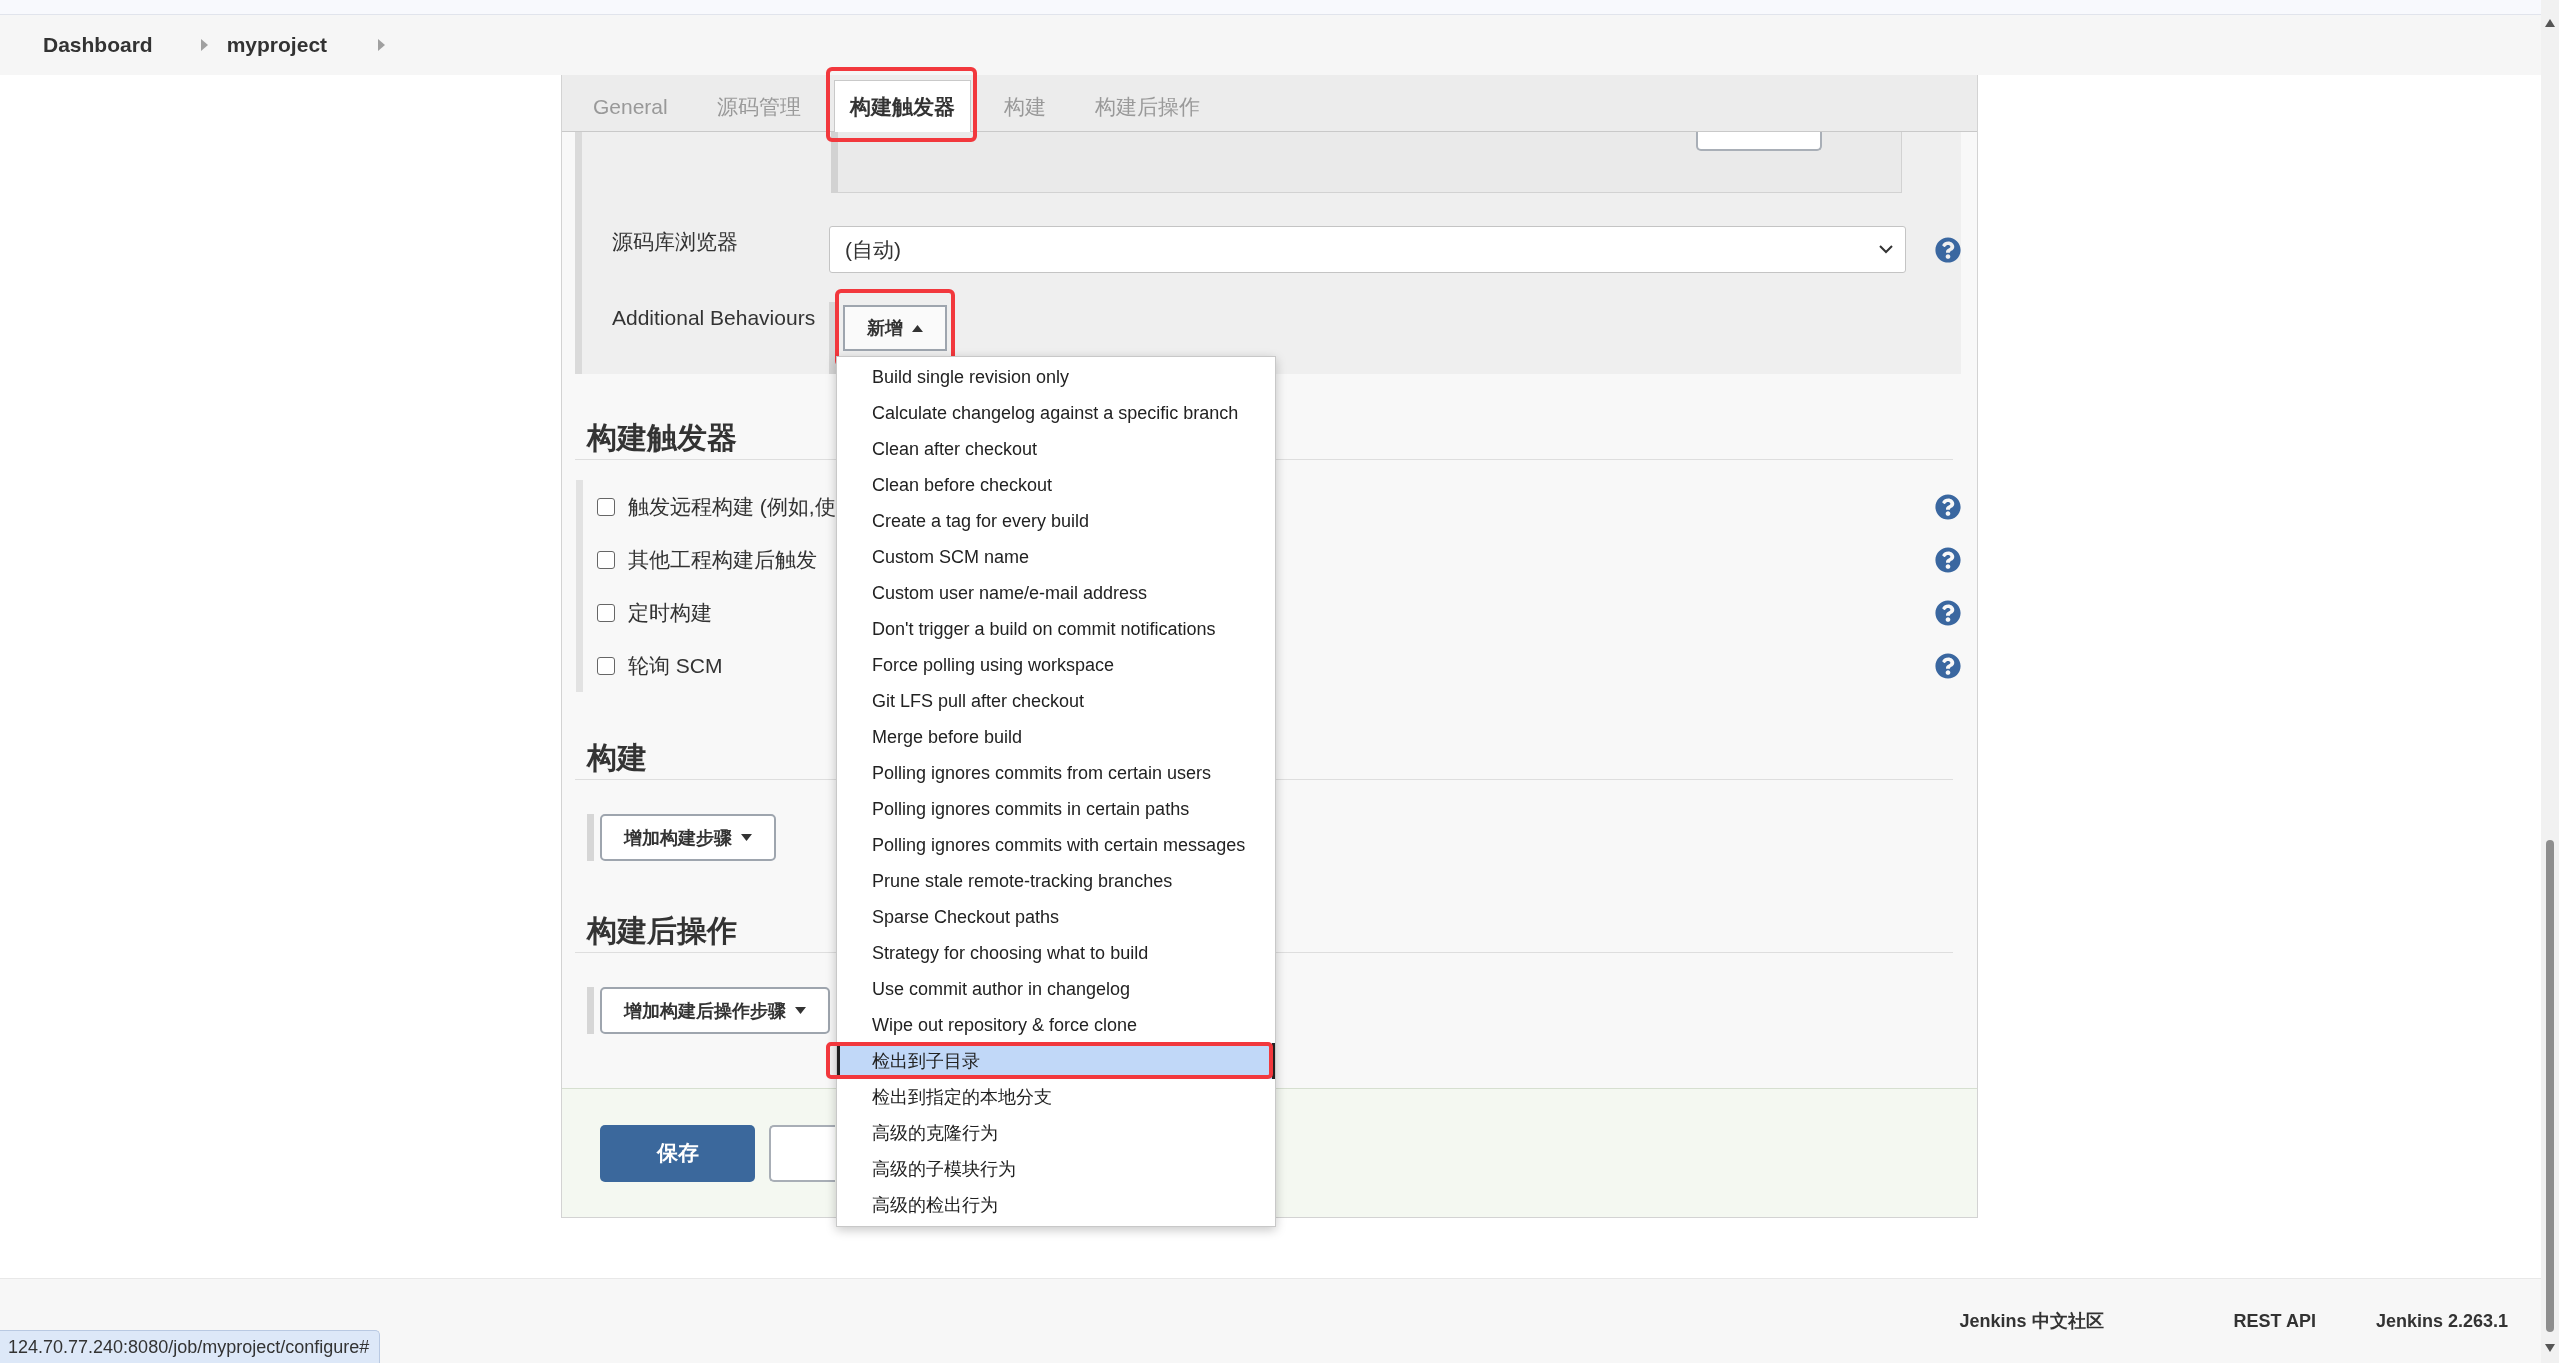 The width and height of the screenshot is (2559, 1363). Describe the element at coordinates (1056, 485) in the screenshot. I see `menu-item: Clean before checkout` at that location.